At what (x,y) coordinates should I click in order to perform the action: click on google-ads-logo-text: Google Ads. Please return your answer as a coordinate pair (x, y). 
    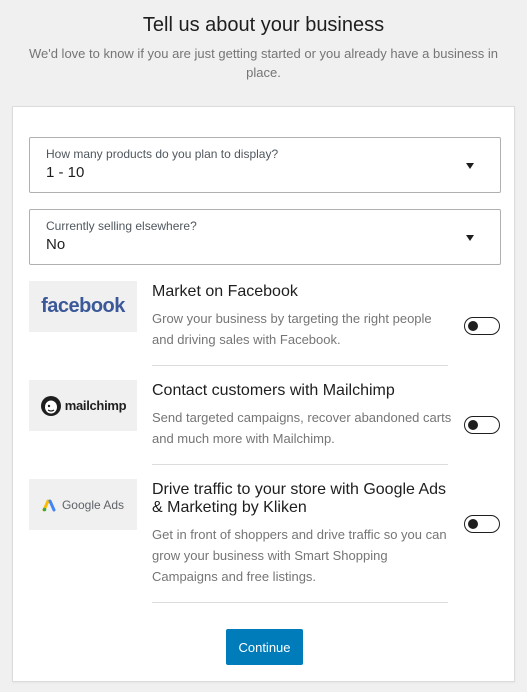
    Looking at the image, I should click on (93, 504).